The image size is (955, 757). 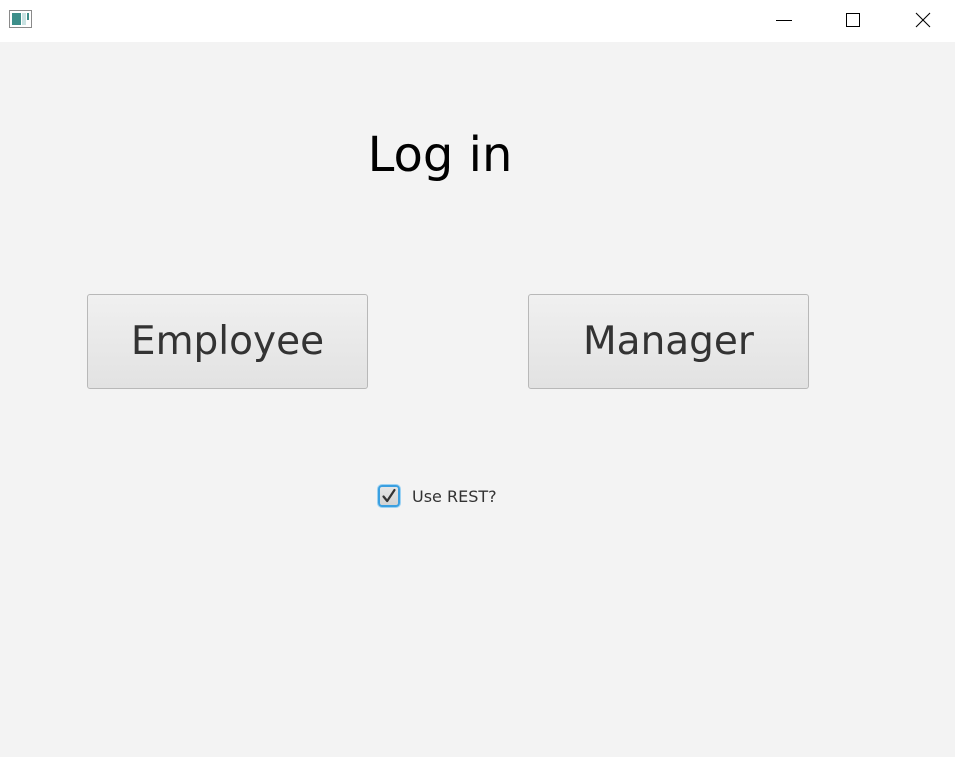 What do you see at coordinates (20, 19) in the screenshot?
I see `app-icon` at bounding box center [20, 19].